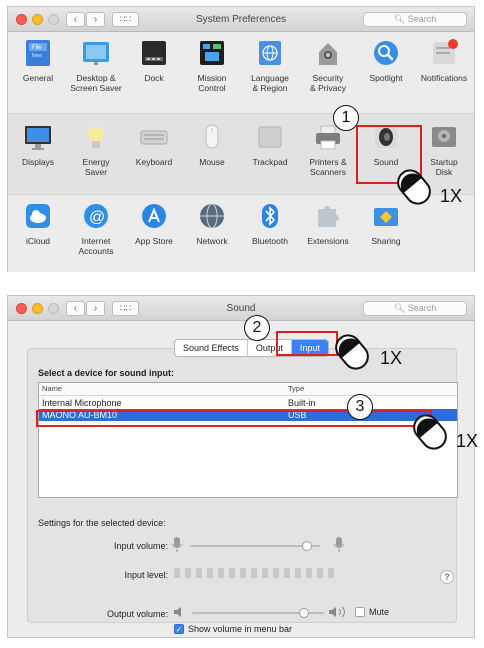 The image size is (484, 648). Describe the element at coordinates (96, 167) in the screenshot. I see `pane-label: Energy Saver` at that location.